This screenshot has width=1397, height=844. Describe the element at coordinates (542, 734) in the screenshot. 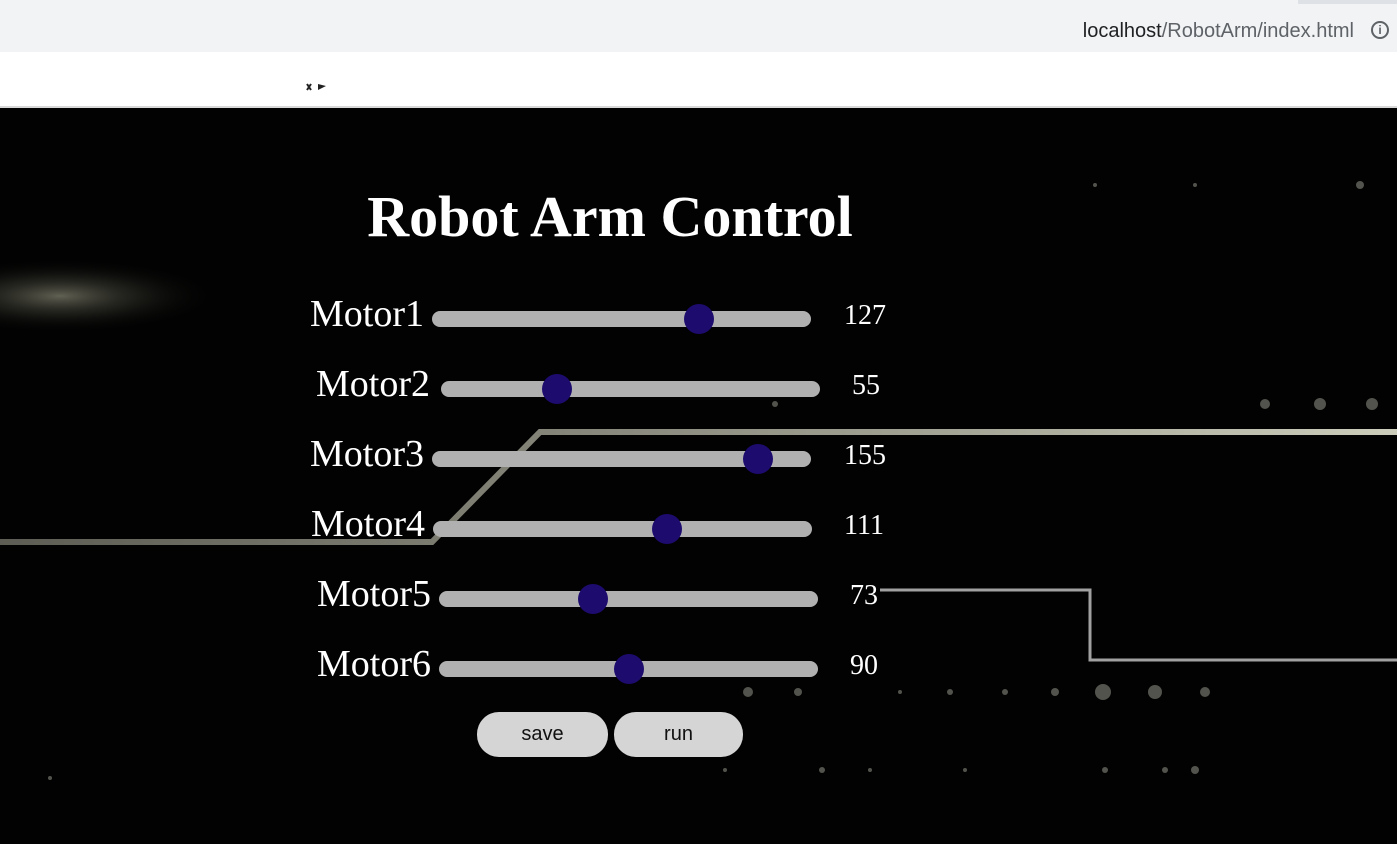

I see `save-button: save` at that location.